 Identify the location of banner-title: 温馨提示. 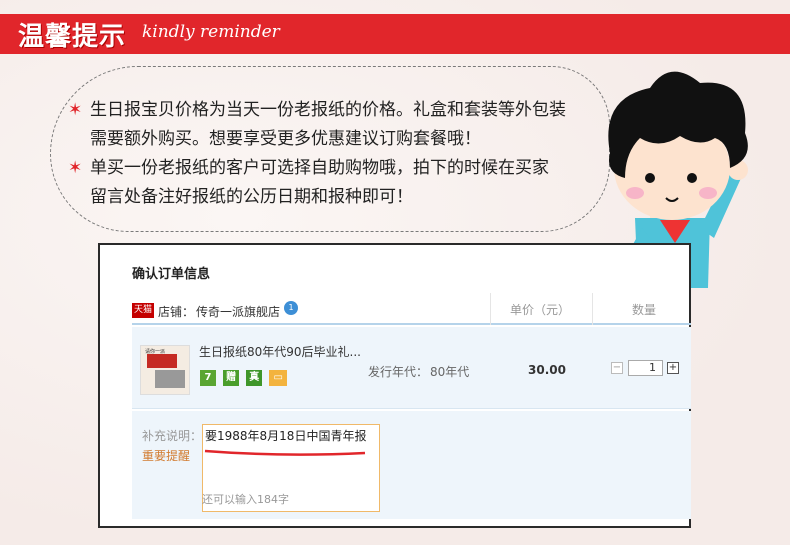
(72, 37).